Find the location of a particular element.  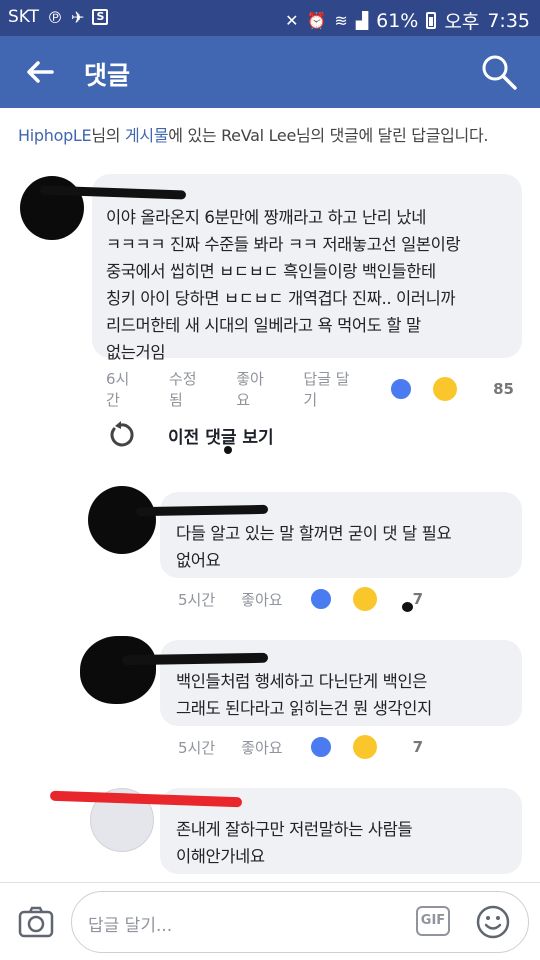

view-previous-replies: 이전 댓글 보기 is located at coordinates (190, 435).